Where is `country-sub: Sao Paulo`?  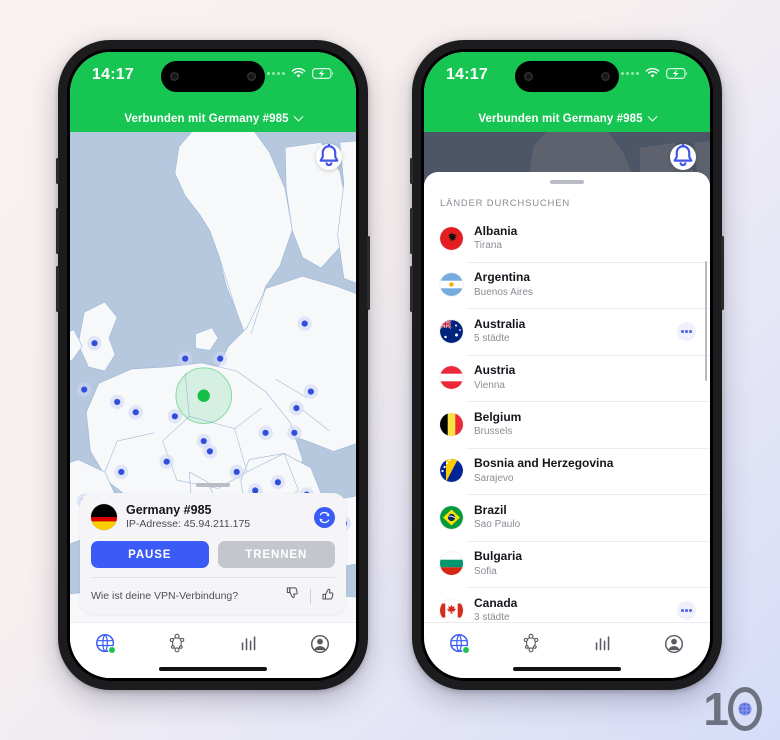
country-sub: Sao Paulo is located at coordinates (497, 525).